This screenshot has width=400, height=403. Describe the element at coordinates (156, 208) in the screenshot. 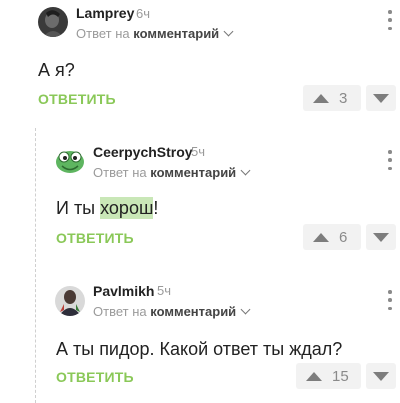

I see `comment-text-after: !` at that location.